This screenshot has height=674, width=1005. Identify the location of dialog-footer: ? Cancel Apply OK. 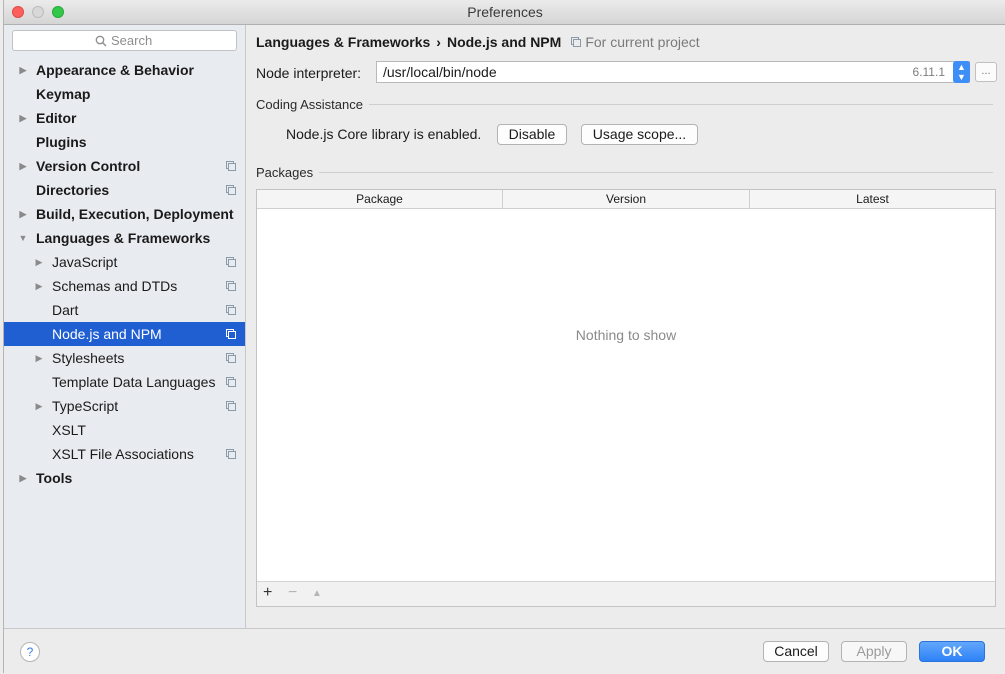
(504, 651).